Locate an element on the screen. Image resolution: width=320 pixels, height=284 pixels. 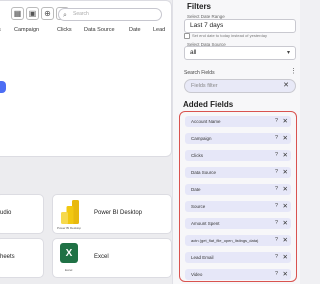
date-range-select: Last 7 days is located at coordinates (240, 26).